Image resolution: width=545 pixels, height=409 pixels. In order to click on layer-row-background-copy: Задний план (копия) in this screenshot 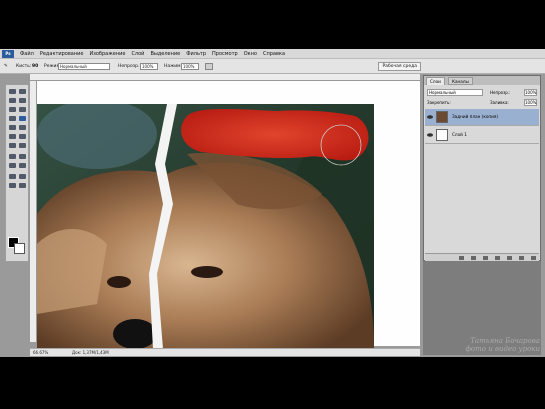, I will do `click(482, 117)`.